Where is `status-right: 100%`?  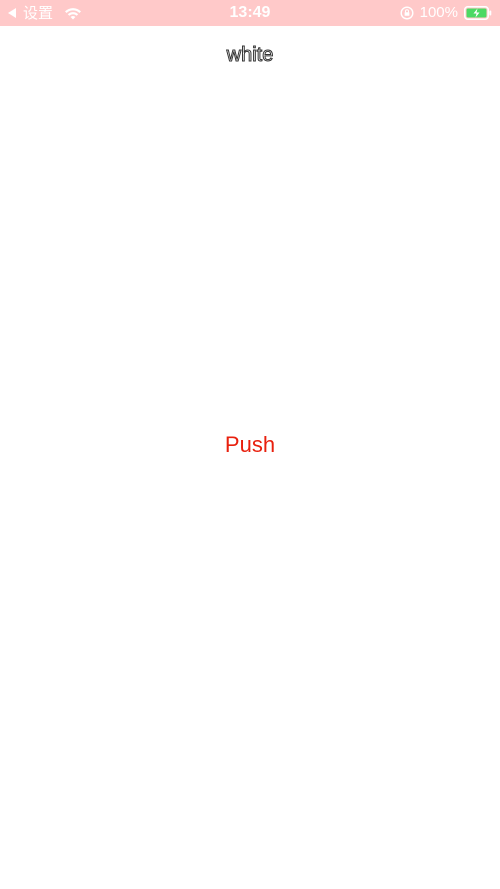 status-right: 100% is located at coordinates (446, 13).